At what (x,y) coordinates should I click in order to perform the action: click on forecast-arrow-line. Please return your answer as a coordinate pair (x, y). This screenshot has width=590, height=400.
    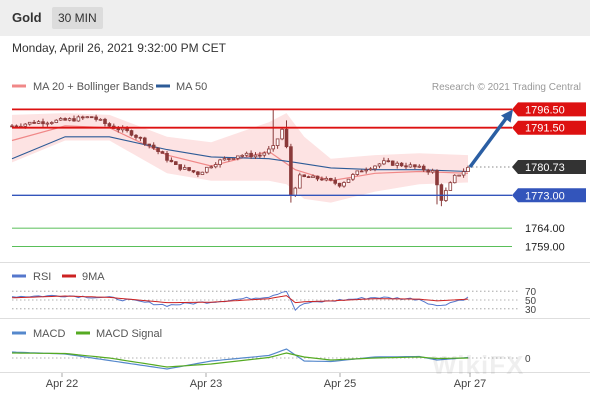
    Looking at the image, I should click on (489, 141).